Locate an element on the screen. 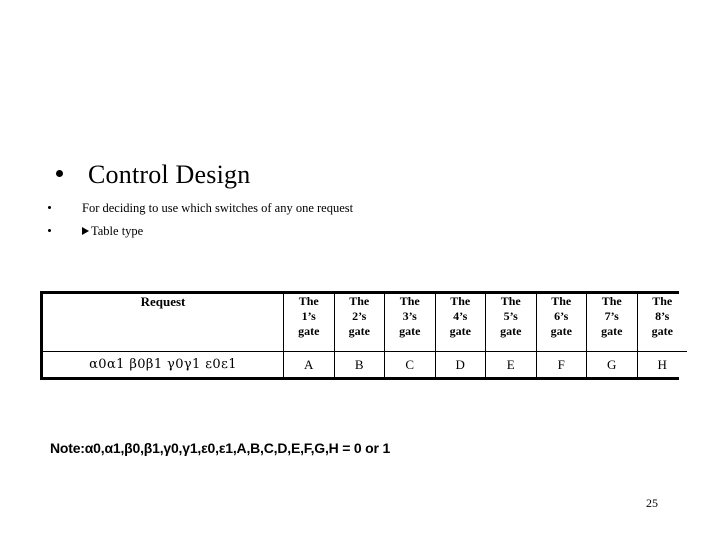 This screenshot has height=540, width=720. table-row: α0α1 β0β1 γ0γ1 ε0ε1 A B C D E F G H is located at coordinates (365, 364).